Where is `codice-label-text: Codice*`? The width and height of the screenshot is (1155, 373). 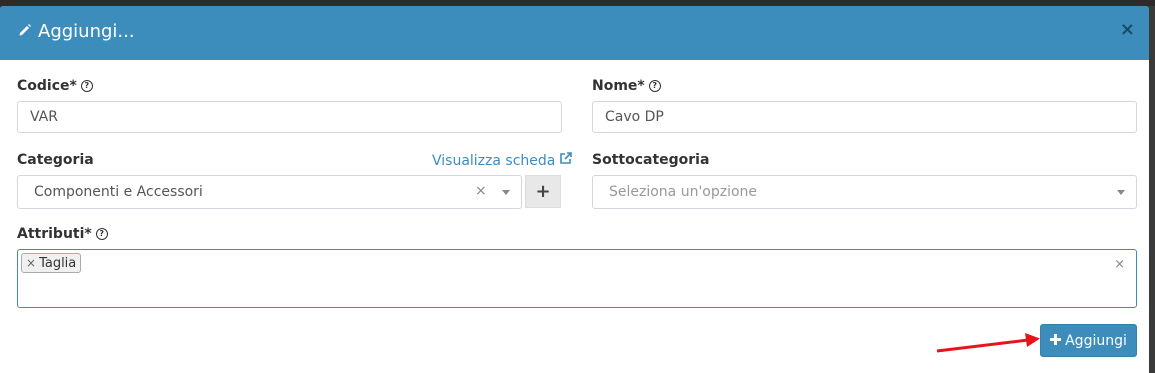
codice-label-text: Codice* is located at coordinates (47, 86).